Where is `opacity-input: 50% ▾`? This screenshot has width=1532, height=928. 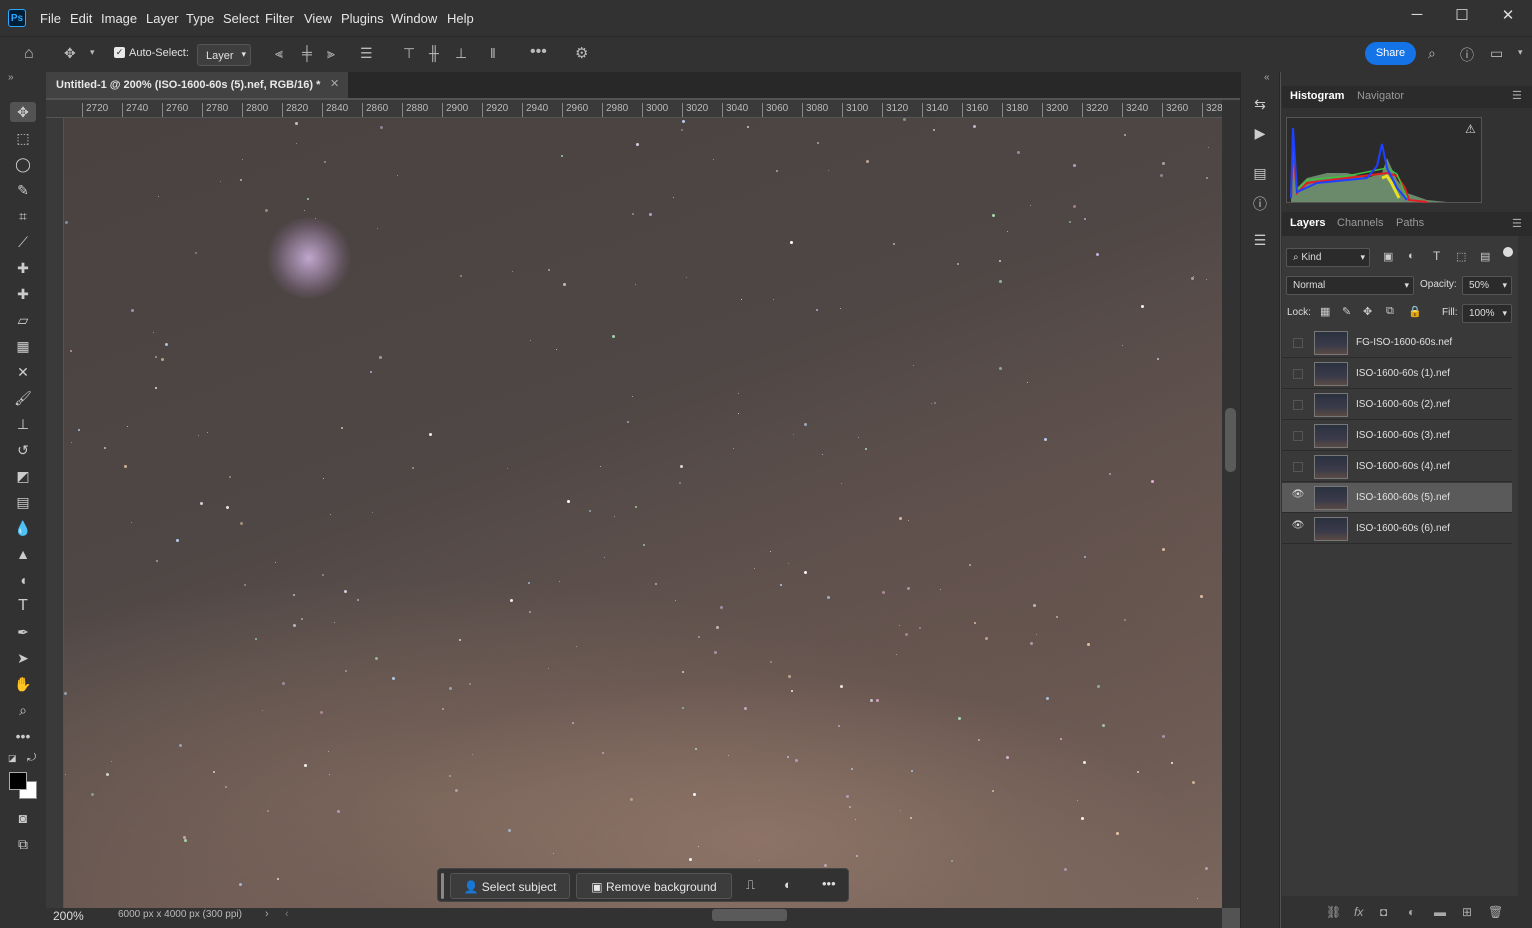 opacity-input: 50% ▾ is located at coordinates (1487, 285).